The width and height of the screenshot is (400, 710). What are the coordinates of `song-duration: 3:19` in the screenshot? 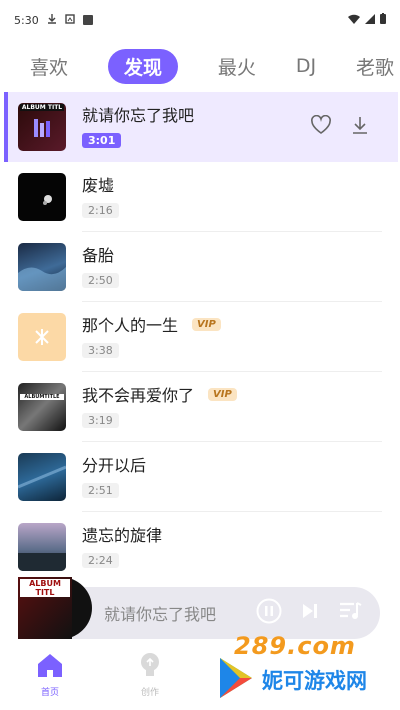 It's located at (100, 420).